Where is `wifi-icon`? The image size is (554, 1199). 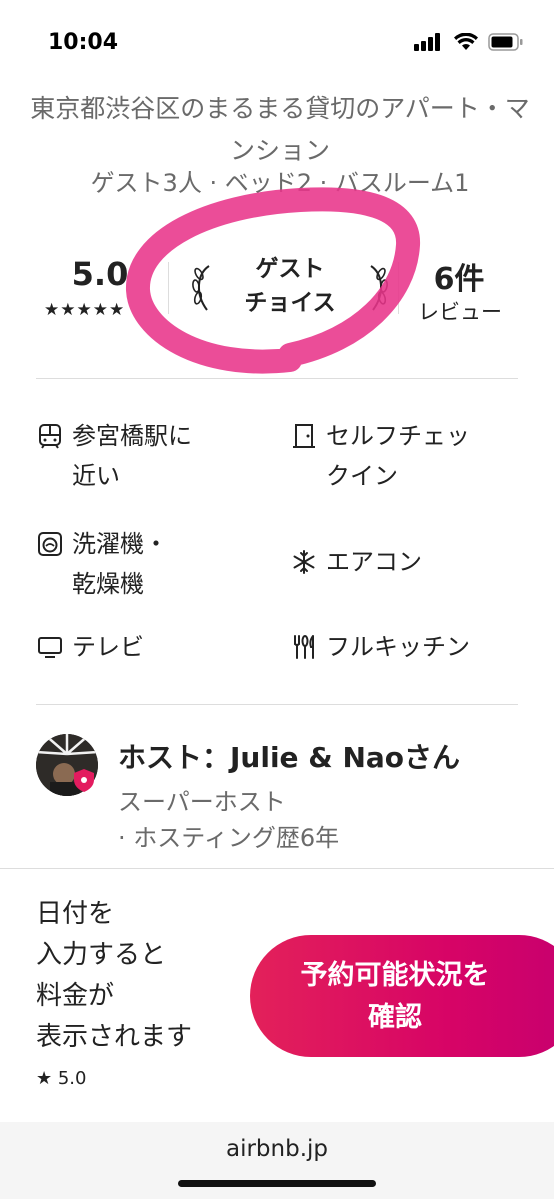 wifi-icon is located at coordinates (466, 41).